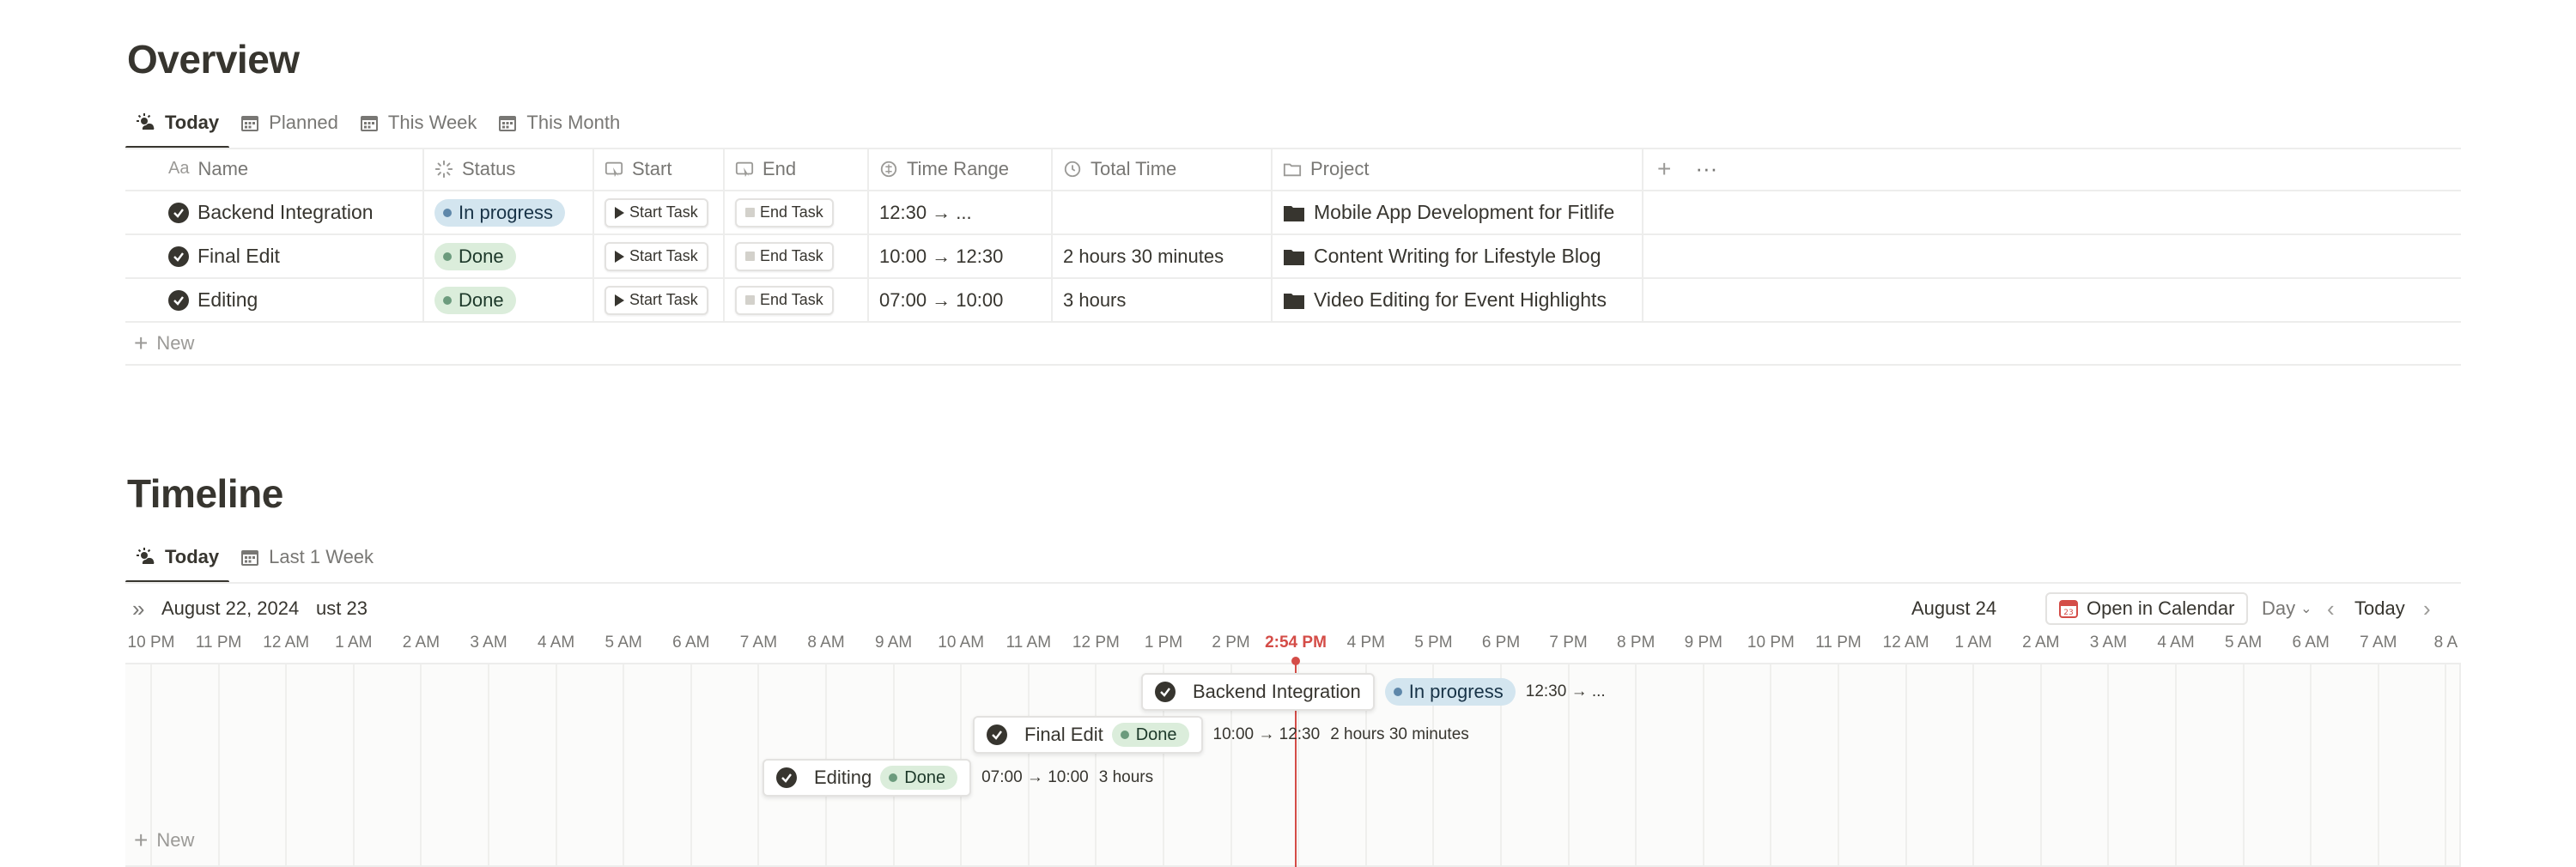  I want to click on folder-icon, so click(1294, 257).